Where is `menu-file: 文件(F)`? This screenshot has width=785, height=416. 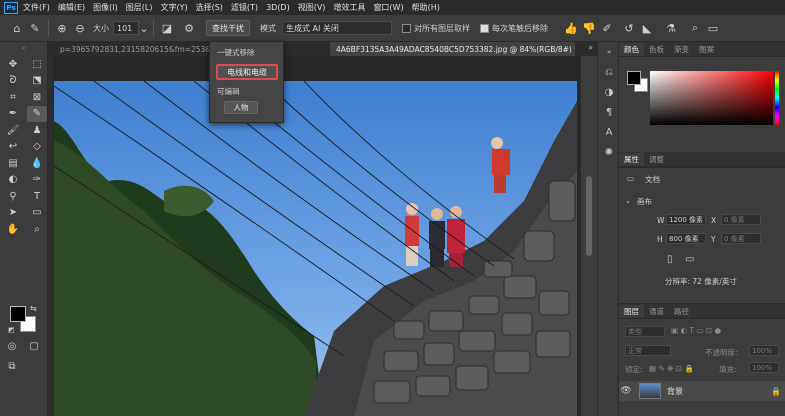 menu-file: 文件(F) is located at coordinates (36, 7).